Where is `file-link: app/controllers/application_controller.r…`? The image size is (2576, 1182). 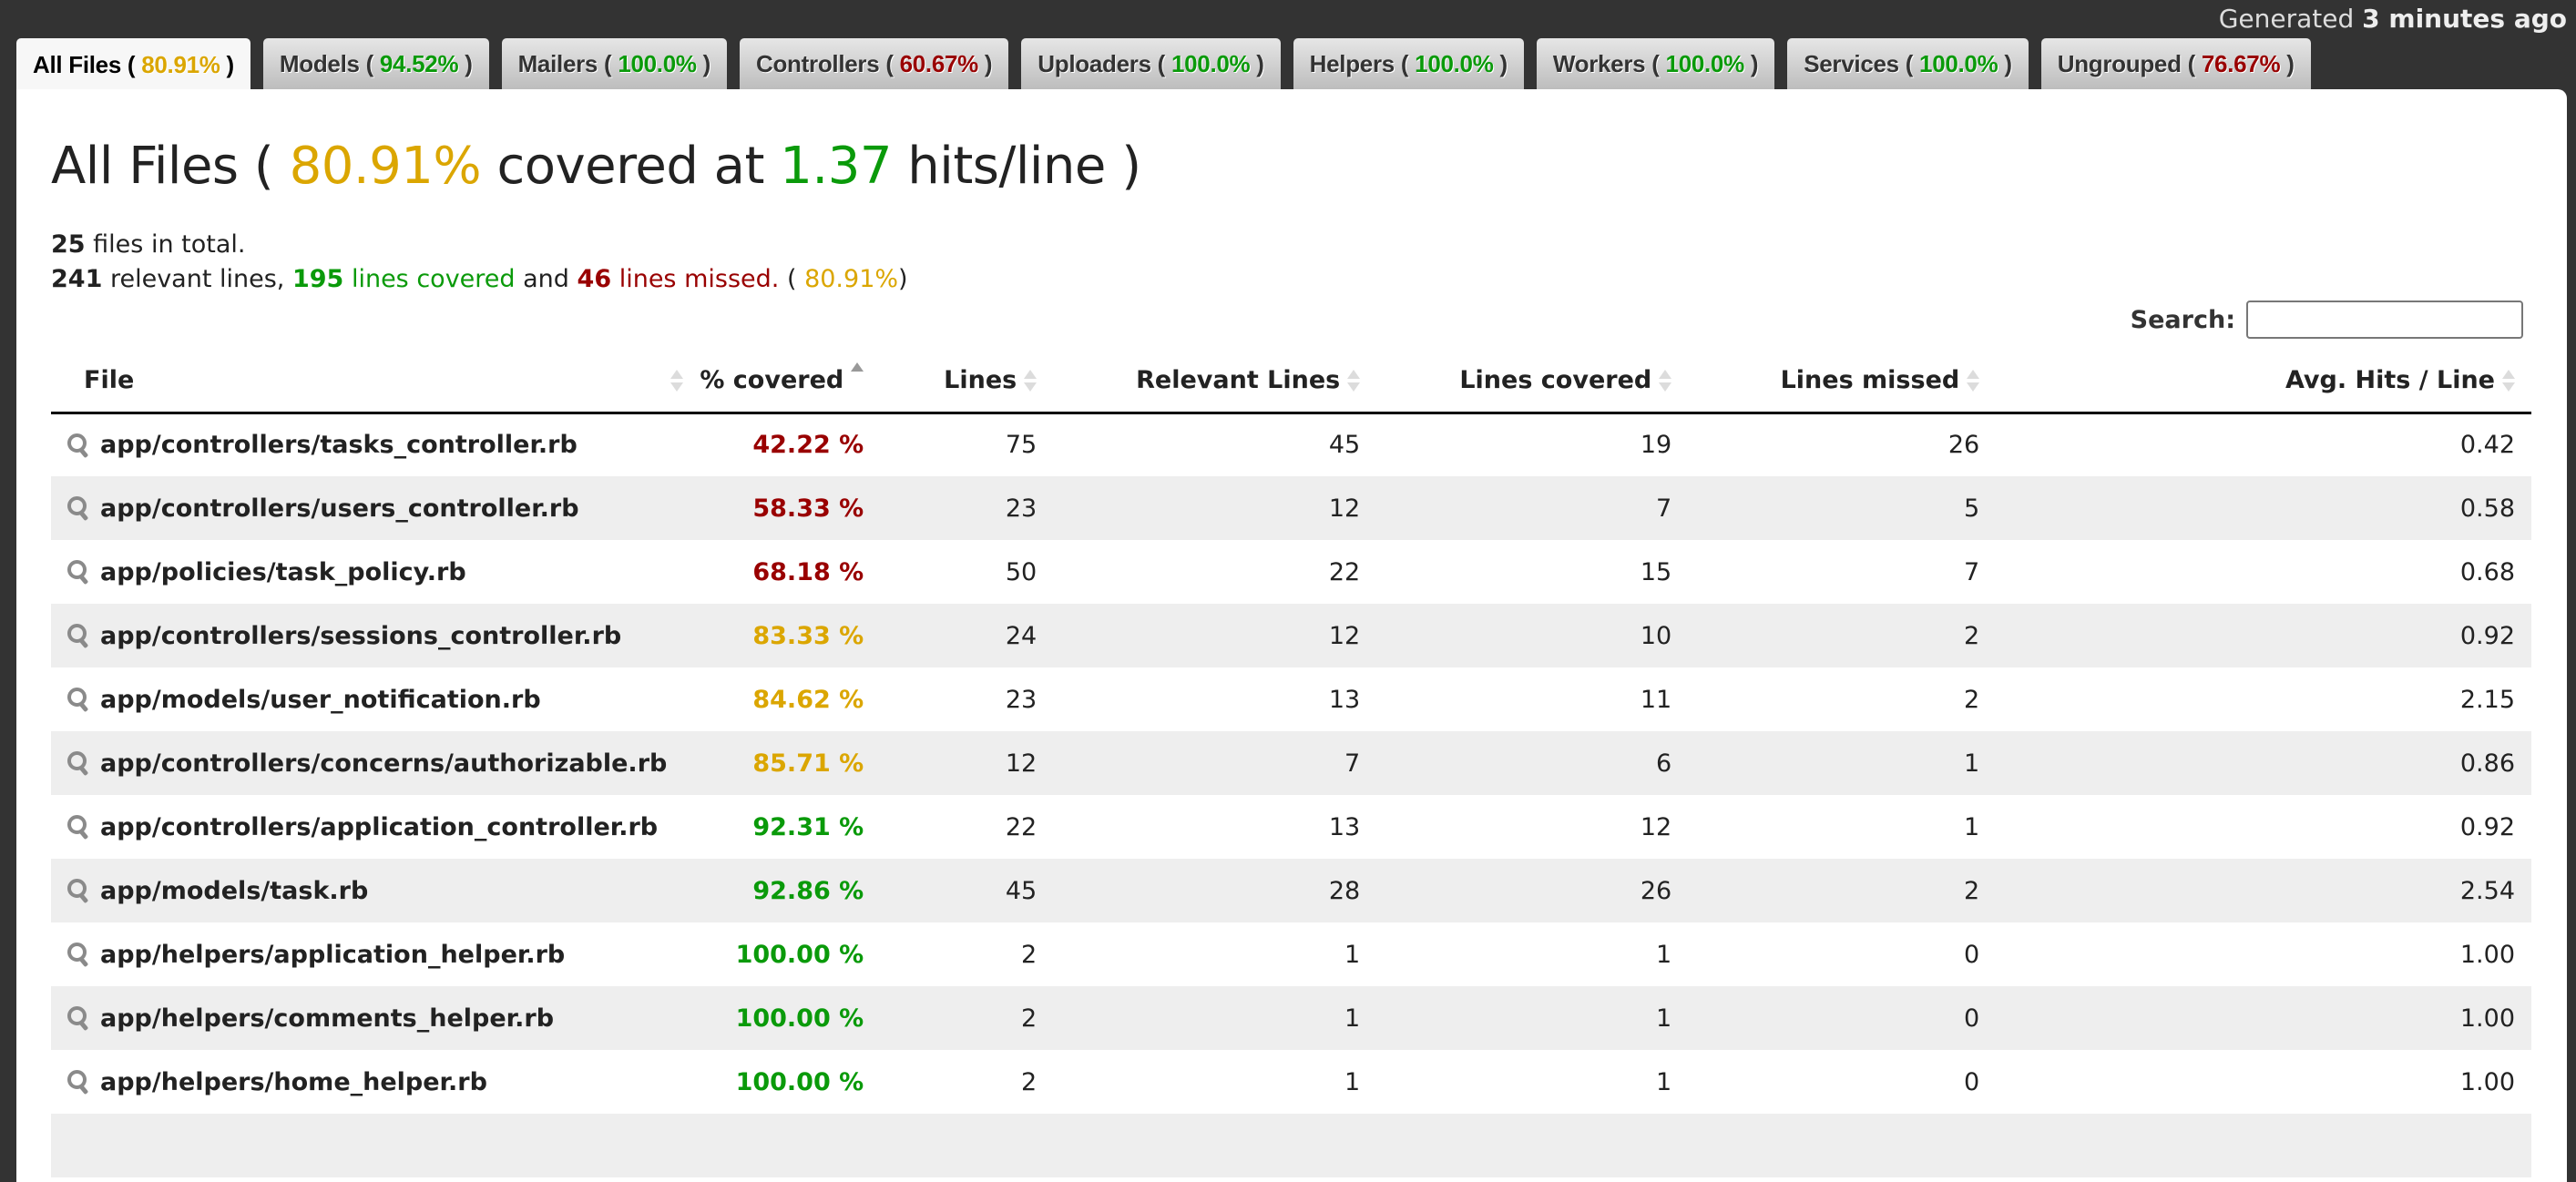 file-link: app/controllers/application_controller.r… is located at coordinates (379, 827).